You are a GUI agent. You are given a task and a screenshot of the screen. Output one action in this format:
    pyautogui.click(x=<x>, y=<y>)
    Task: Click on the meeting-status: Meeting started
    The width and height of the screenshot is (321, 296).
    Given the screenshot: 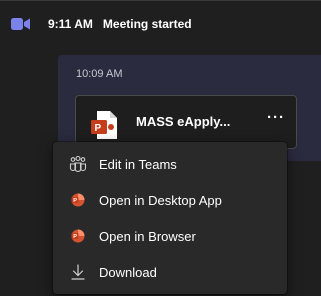 What is the action you would take?
    pyautogui.click(x=147, y=24)
    